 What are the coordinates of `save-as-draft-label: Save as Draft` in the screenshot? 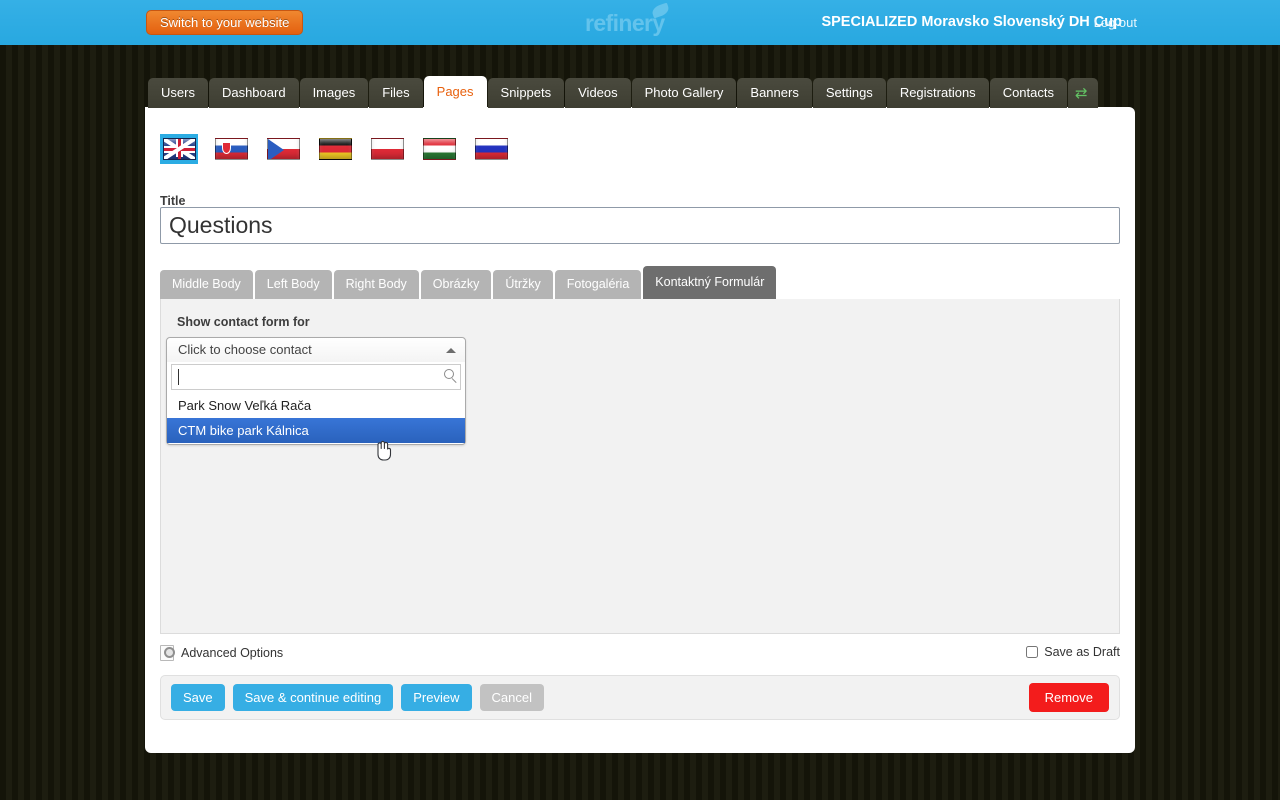 It's located at (1082, 652).